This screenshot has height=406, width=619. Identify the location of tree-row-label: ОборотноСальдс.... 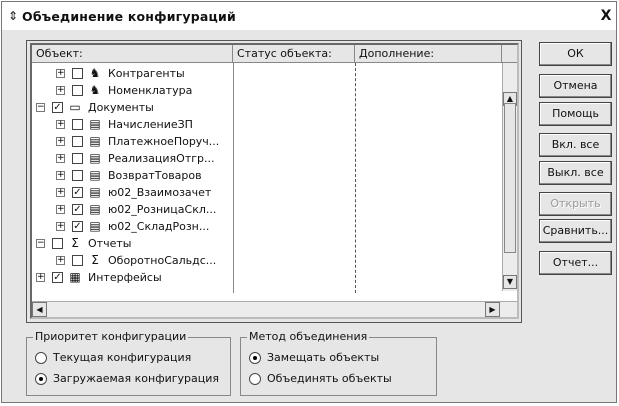
(162, 260).